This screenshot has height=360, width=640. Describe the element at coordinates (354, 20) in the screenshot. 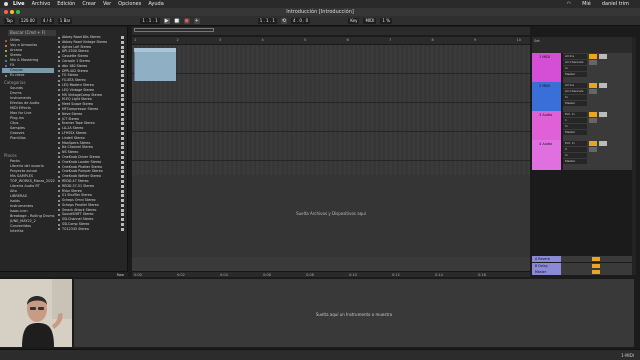

I see `key-map-button: Key` at that location.